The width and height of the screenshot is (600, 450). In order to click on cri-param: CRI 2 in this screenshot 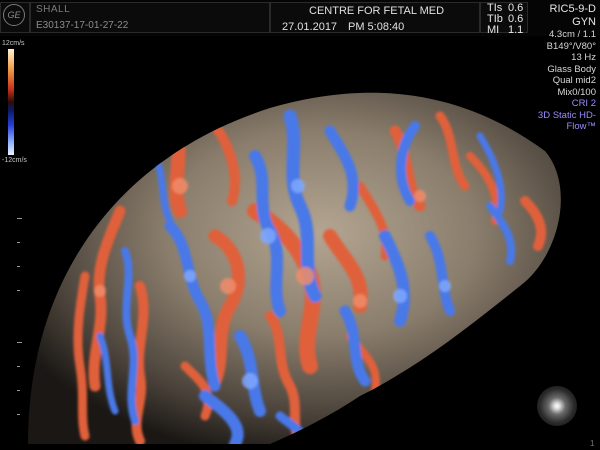, I will do `click(583, 103)`.